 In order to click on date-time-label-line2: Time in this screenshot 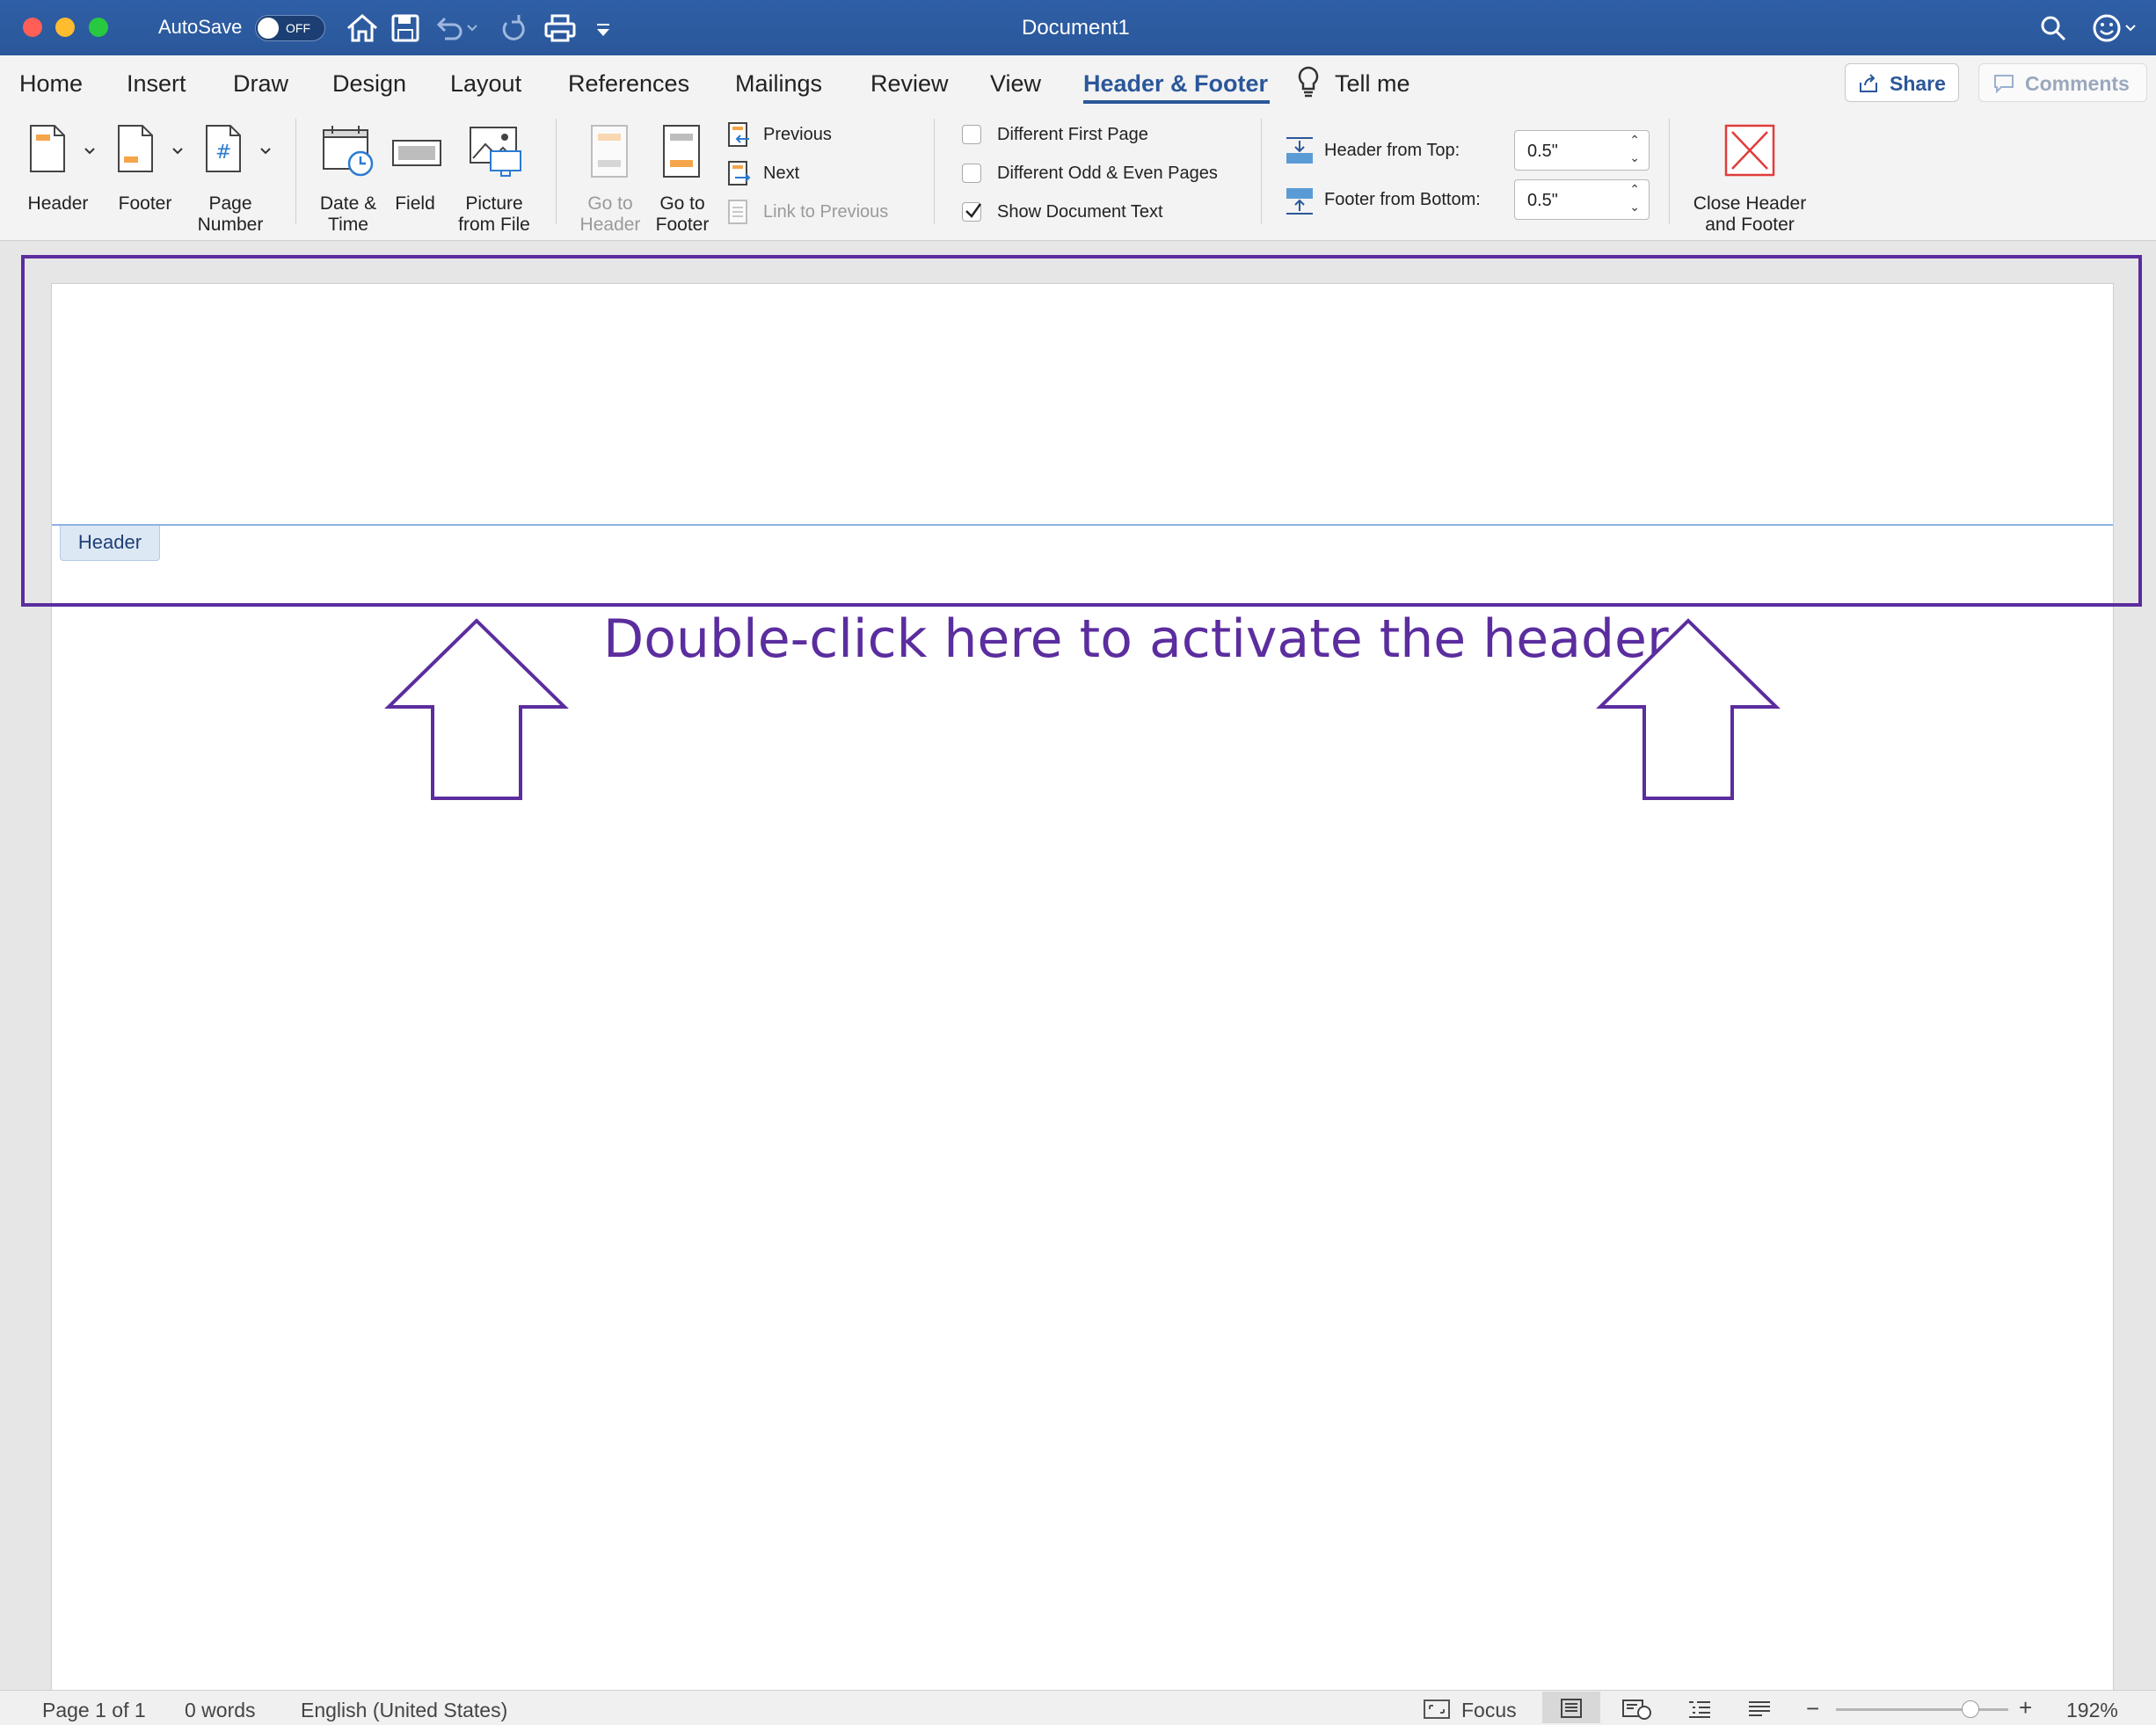, I will do `click(348, 225)`.